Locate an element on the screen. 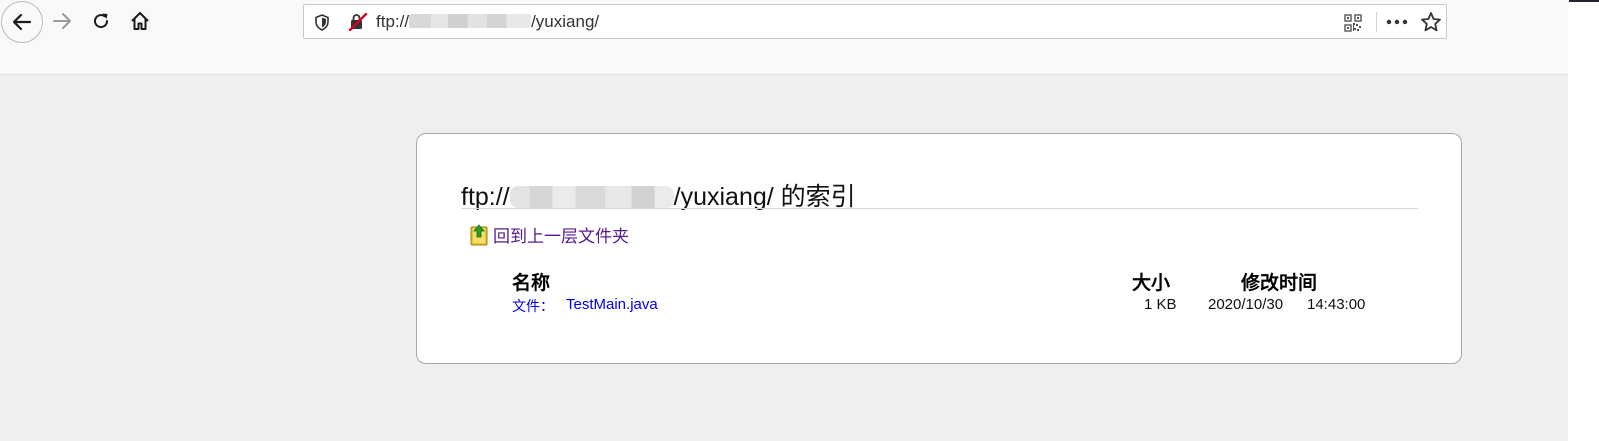  title-suffix: /yuxiang/ 的索引 is located at coordinates (764, 197).